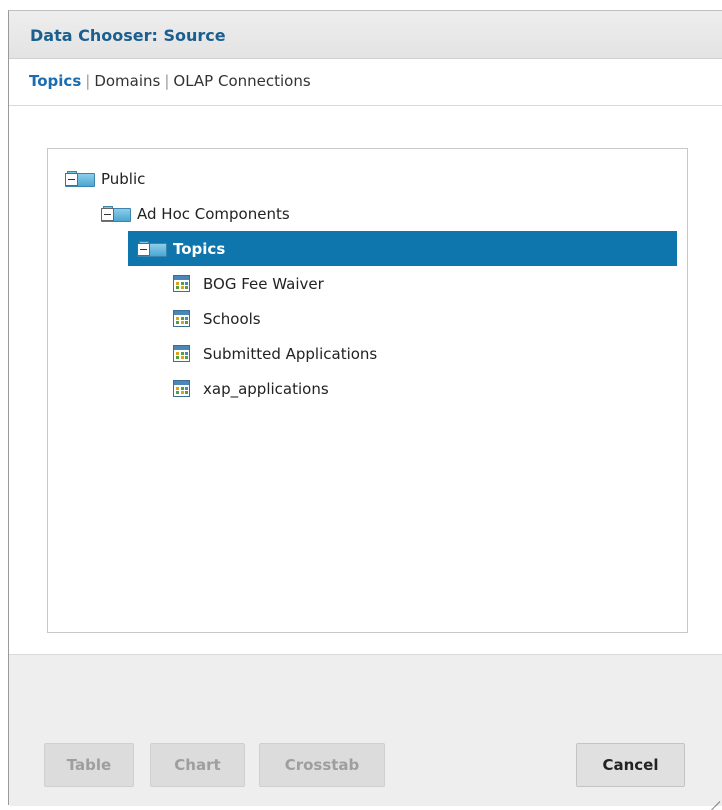  Describe the element at coordinates (290, 353) in the screenshot. I see `tree-node-label: Submitted Applications` at that location.